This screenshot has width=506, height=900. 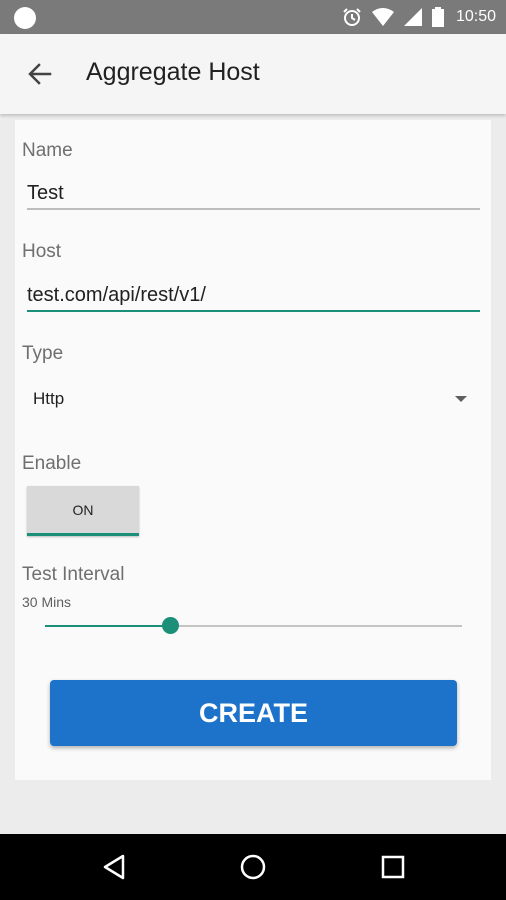 I want to click on type-select: Http, so click(x=247, y=399).